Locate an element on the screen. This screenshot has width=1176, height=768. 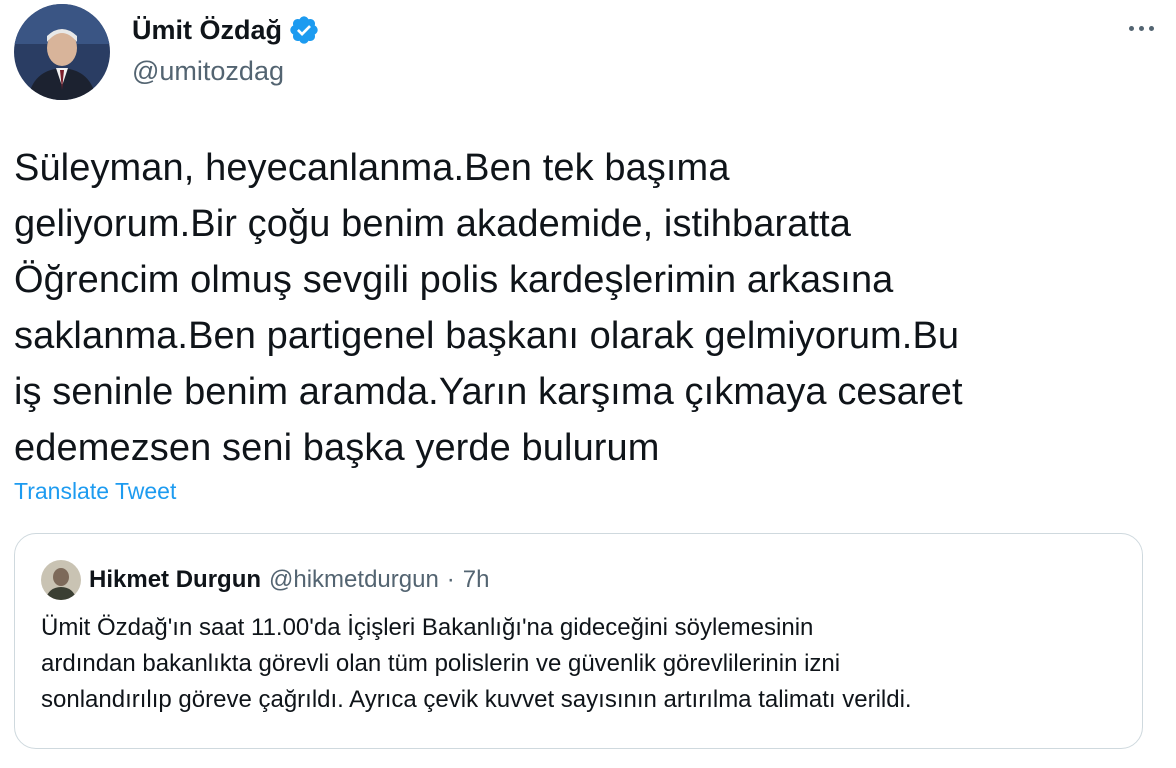
translate-tweet-link: Translate Tweet is located at coordinates (95, 491).